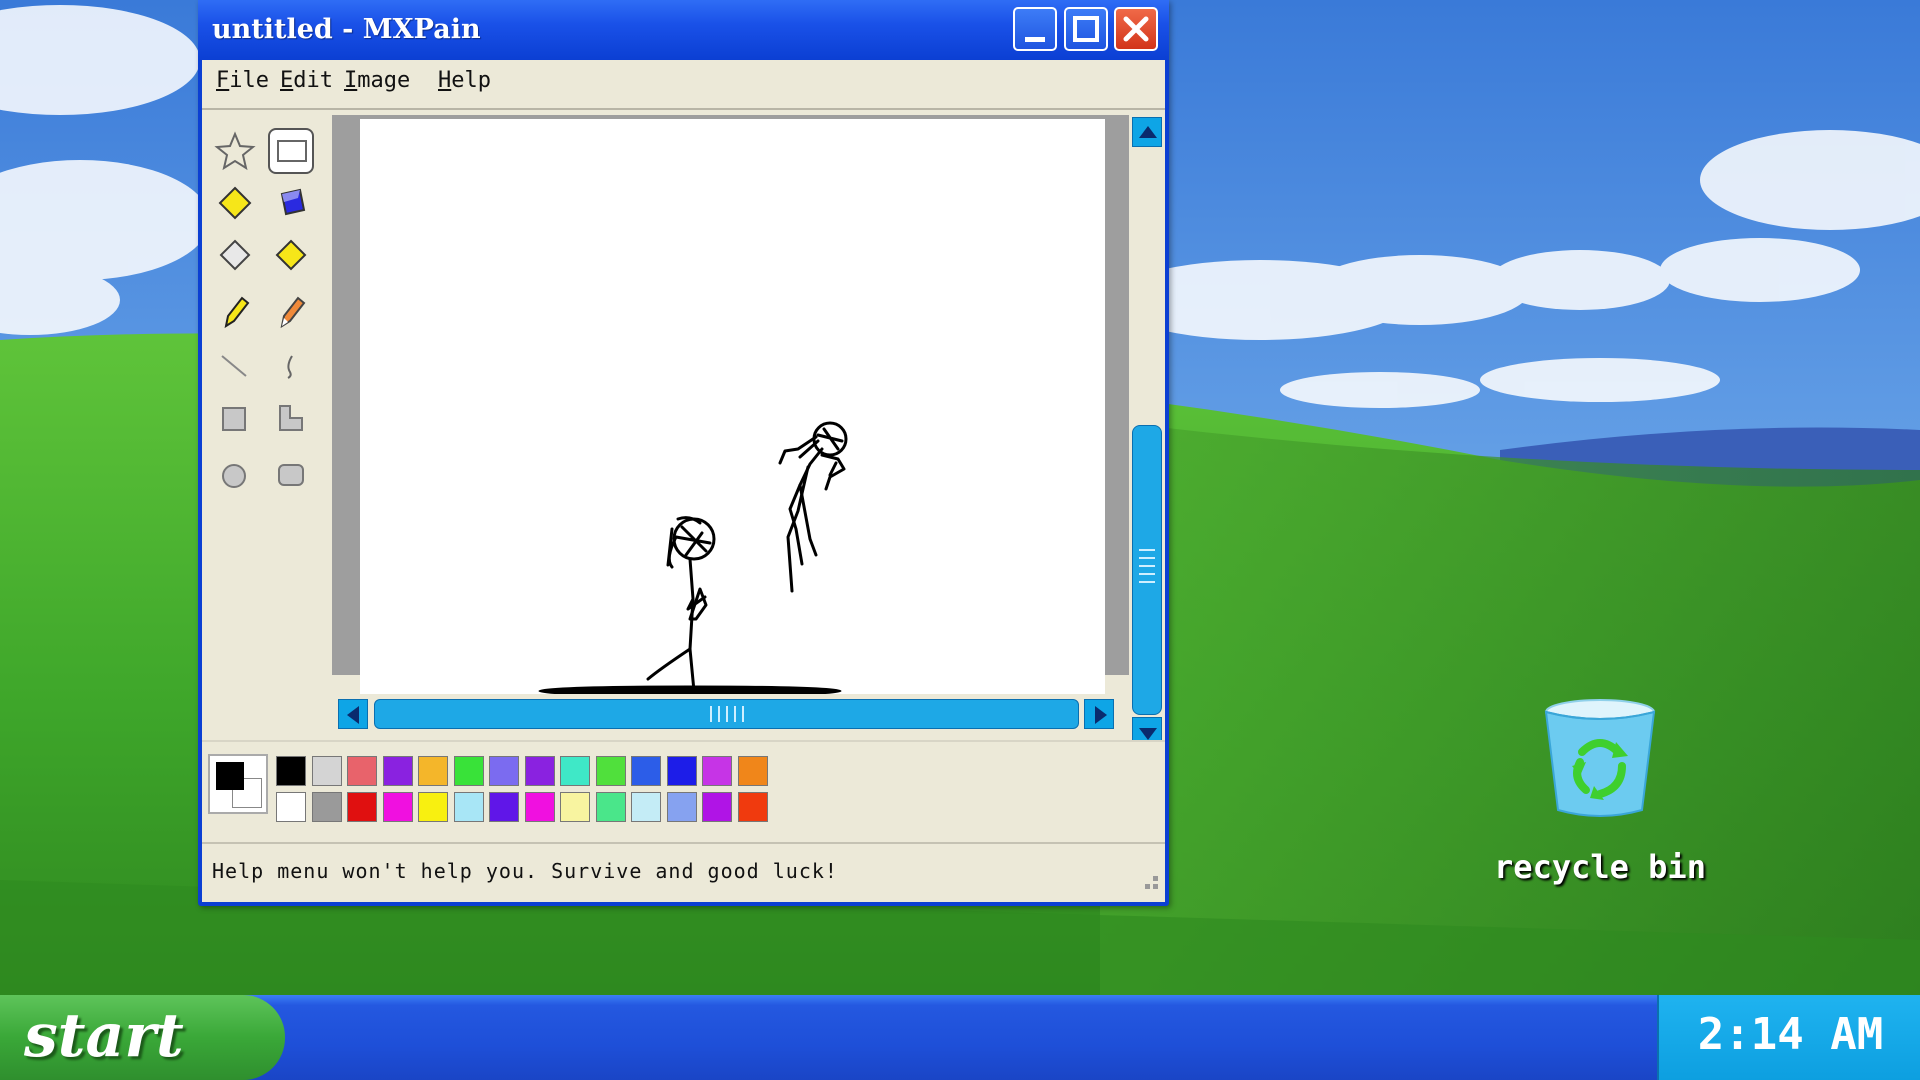  I want to click on start-button: start, so click(142, 1037).